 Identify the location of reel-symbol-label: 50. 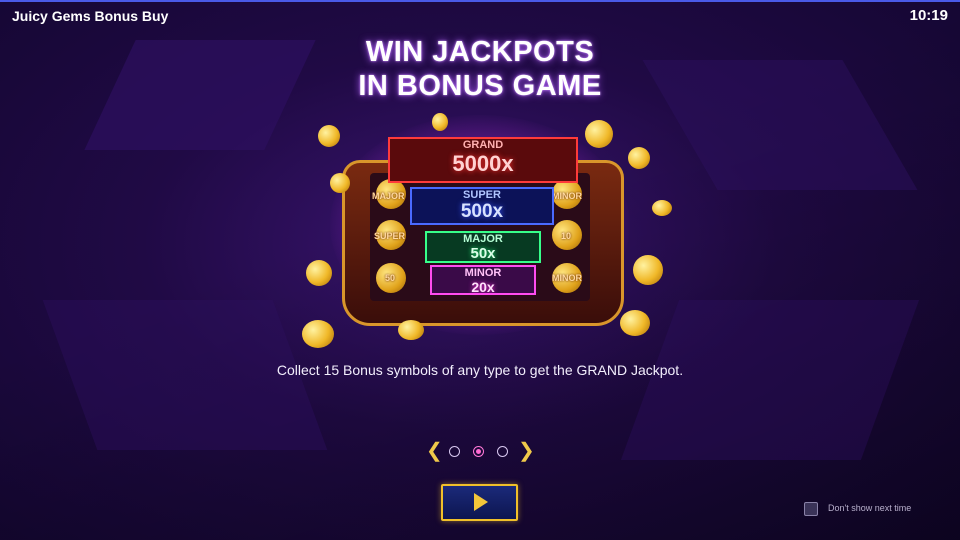
(390, 278).